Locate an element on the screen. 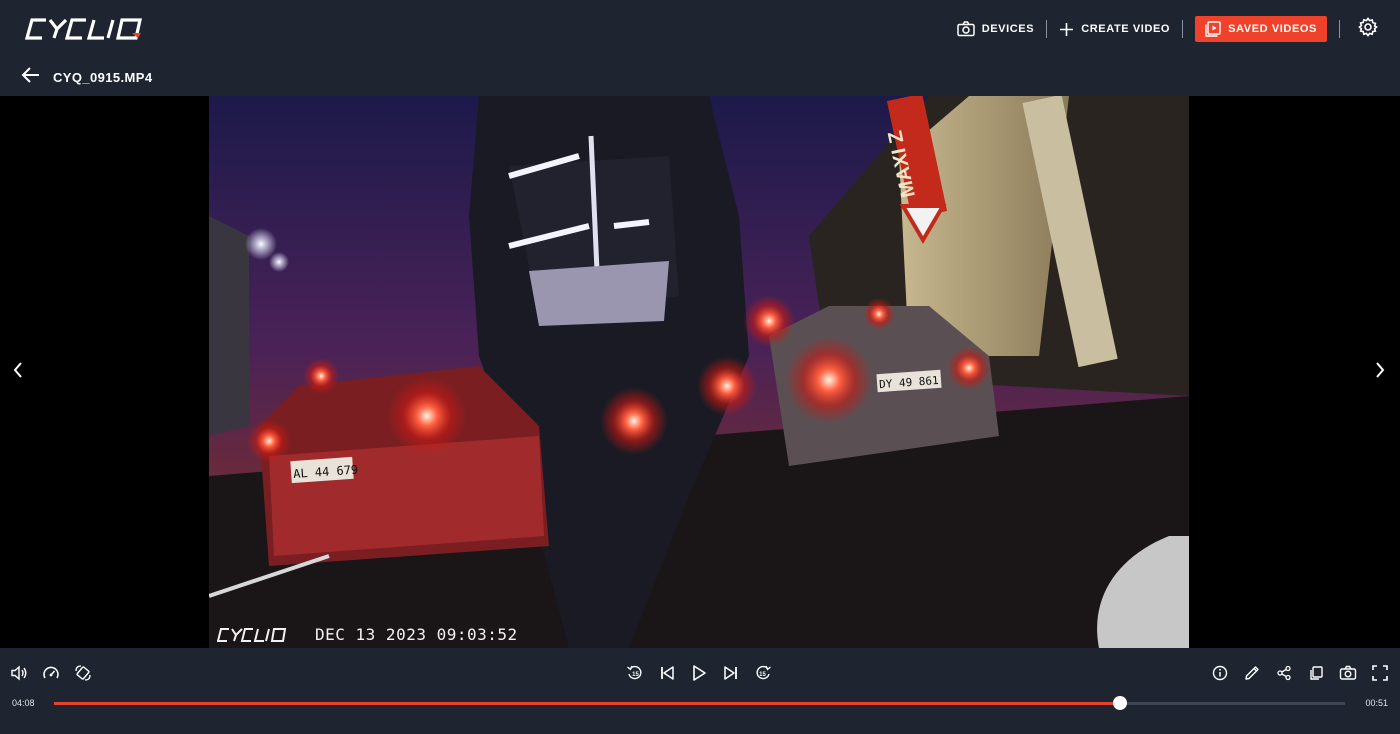 The image size is (1400, 734). back-button is located at coordinates (31, 77).